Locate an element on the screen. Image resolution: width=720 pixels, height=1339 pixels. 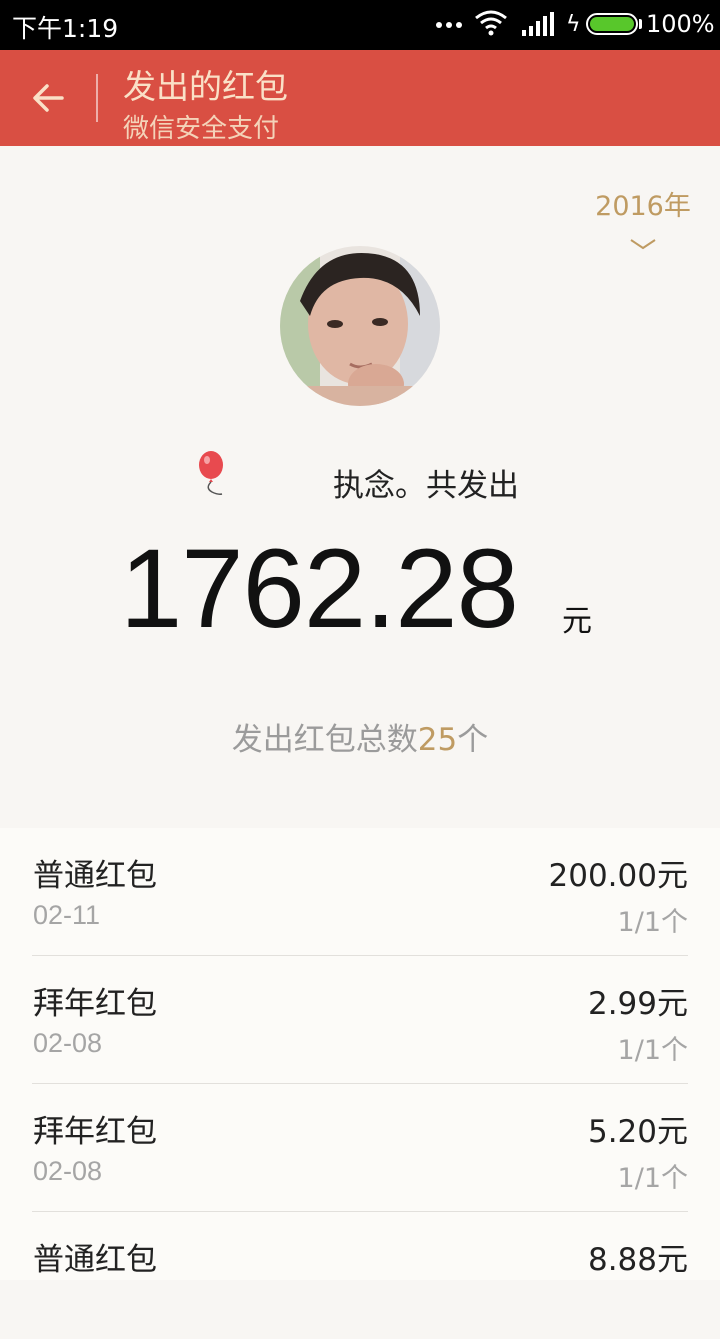
battery-icon is located at coordinates (612, 24).